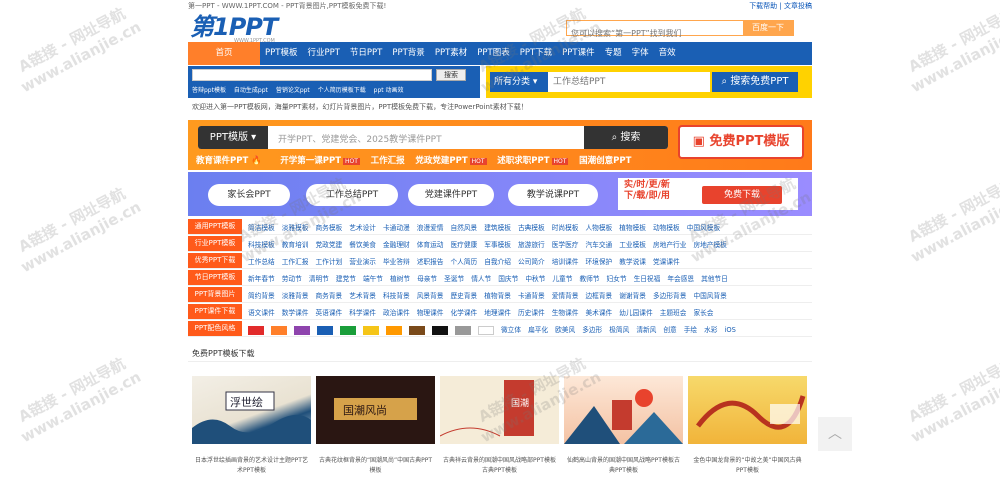  What do you see at coordinates (396, 313) in the screenshot?
I see `category-link: 政治课件` at bounding box center [396, 313].